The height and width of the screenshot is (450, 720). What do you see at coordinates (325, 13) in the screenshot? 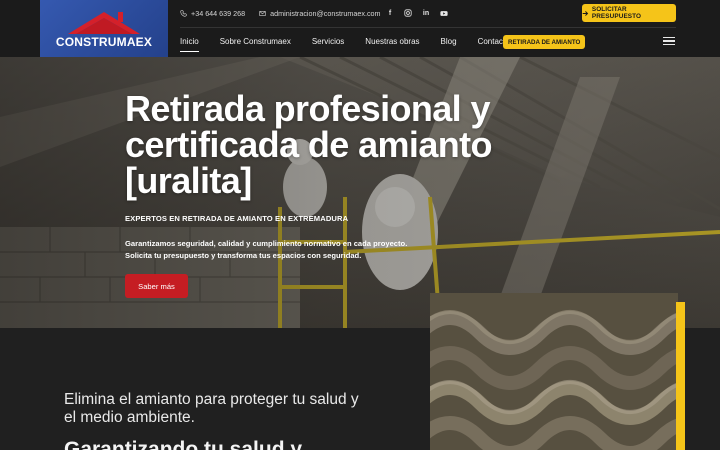
I see `email-address: administracion@construmaex.com` at bounding box center [325, 13].